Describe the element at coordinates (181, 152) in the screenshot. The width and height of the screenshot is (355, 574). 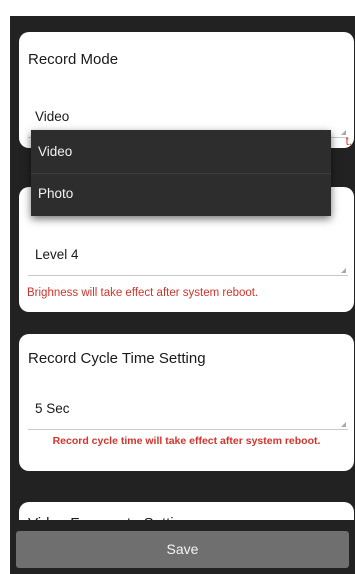
I see `dropdown-option-video: Video` at that location.